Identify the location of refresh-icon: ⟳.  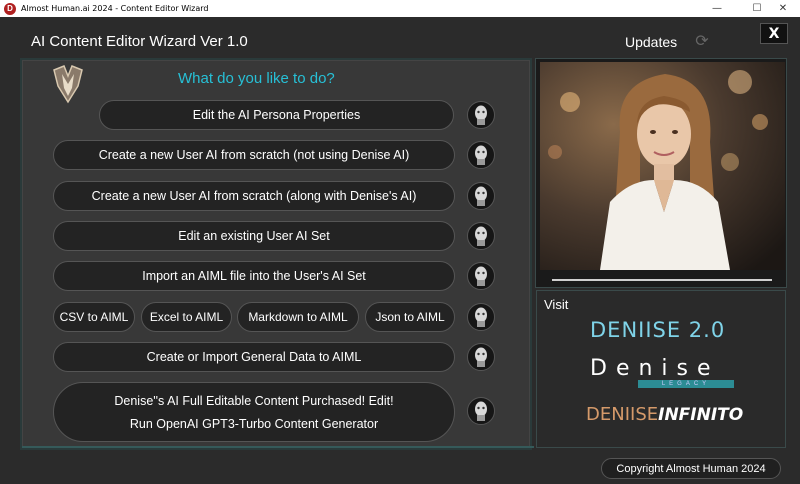
(702, 41).